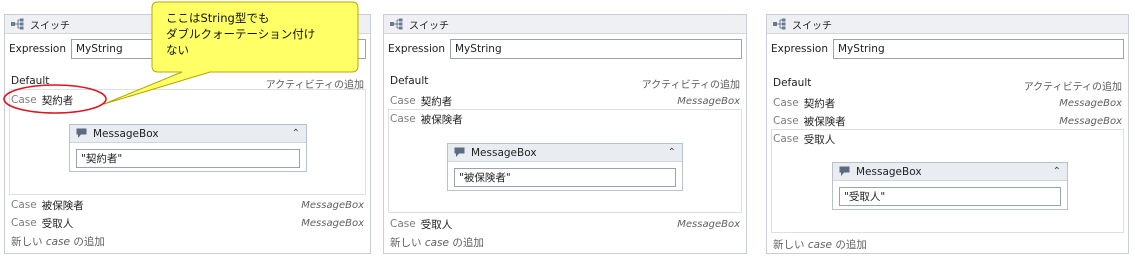 The width and height of the screenshot is (1135, 272). Describe the element at coordinates (947, 139) in the screenshot. I see `case-row: Case 受取人` at that location.